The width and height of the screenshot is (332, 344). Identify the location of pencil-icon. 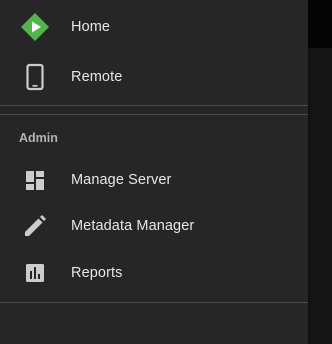
(35, 226).